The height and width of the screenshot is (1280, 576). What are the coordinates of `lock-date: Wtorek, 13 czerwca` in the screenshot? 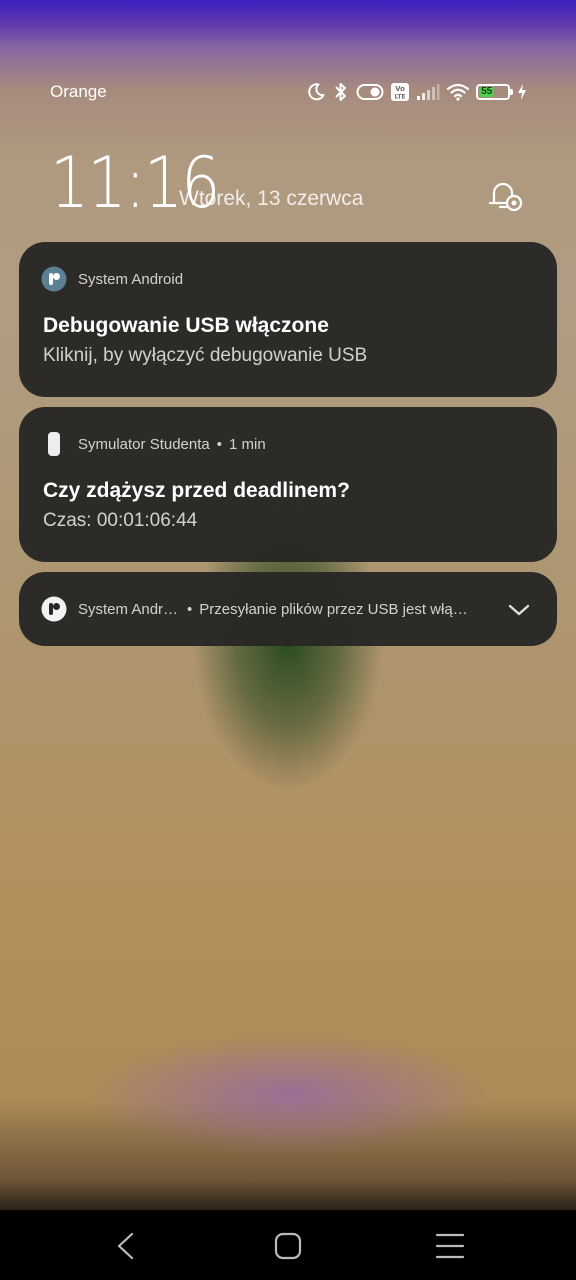 It's located at (271, 198).